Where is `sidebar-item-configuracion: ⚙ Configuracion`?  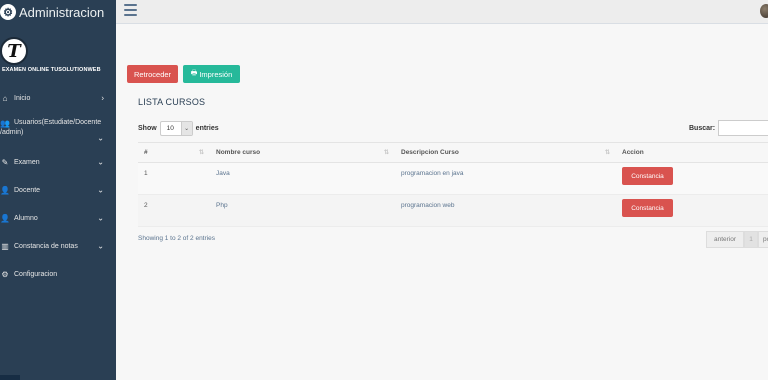
sidebar-item-configuracion: ⚙ Configuracion is located at coordinates (58, 274).